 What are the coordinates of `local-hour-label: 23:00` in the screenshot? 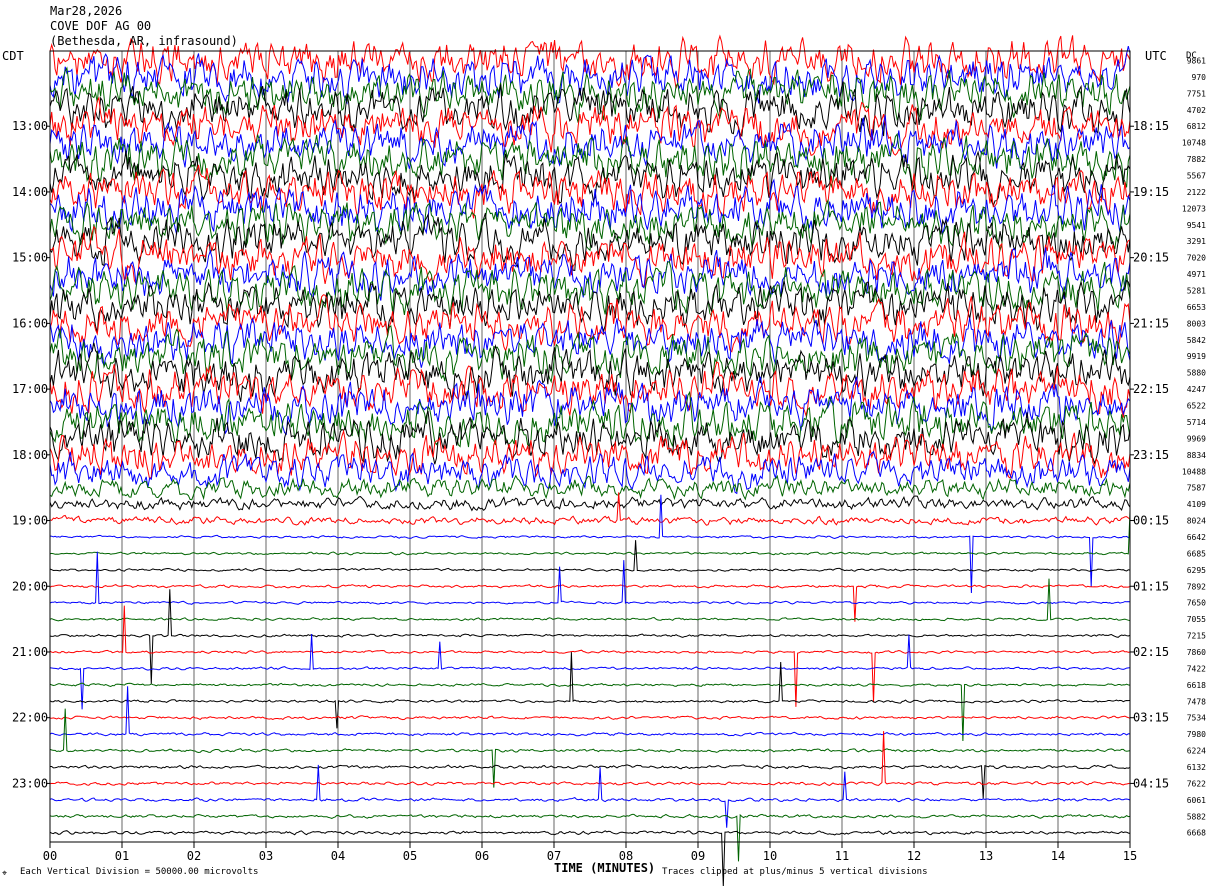 It's located at (30, 783).